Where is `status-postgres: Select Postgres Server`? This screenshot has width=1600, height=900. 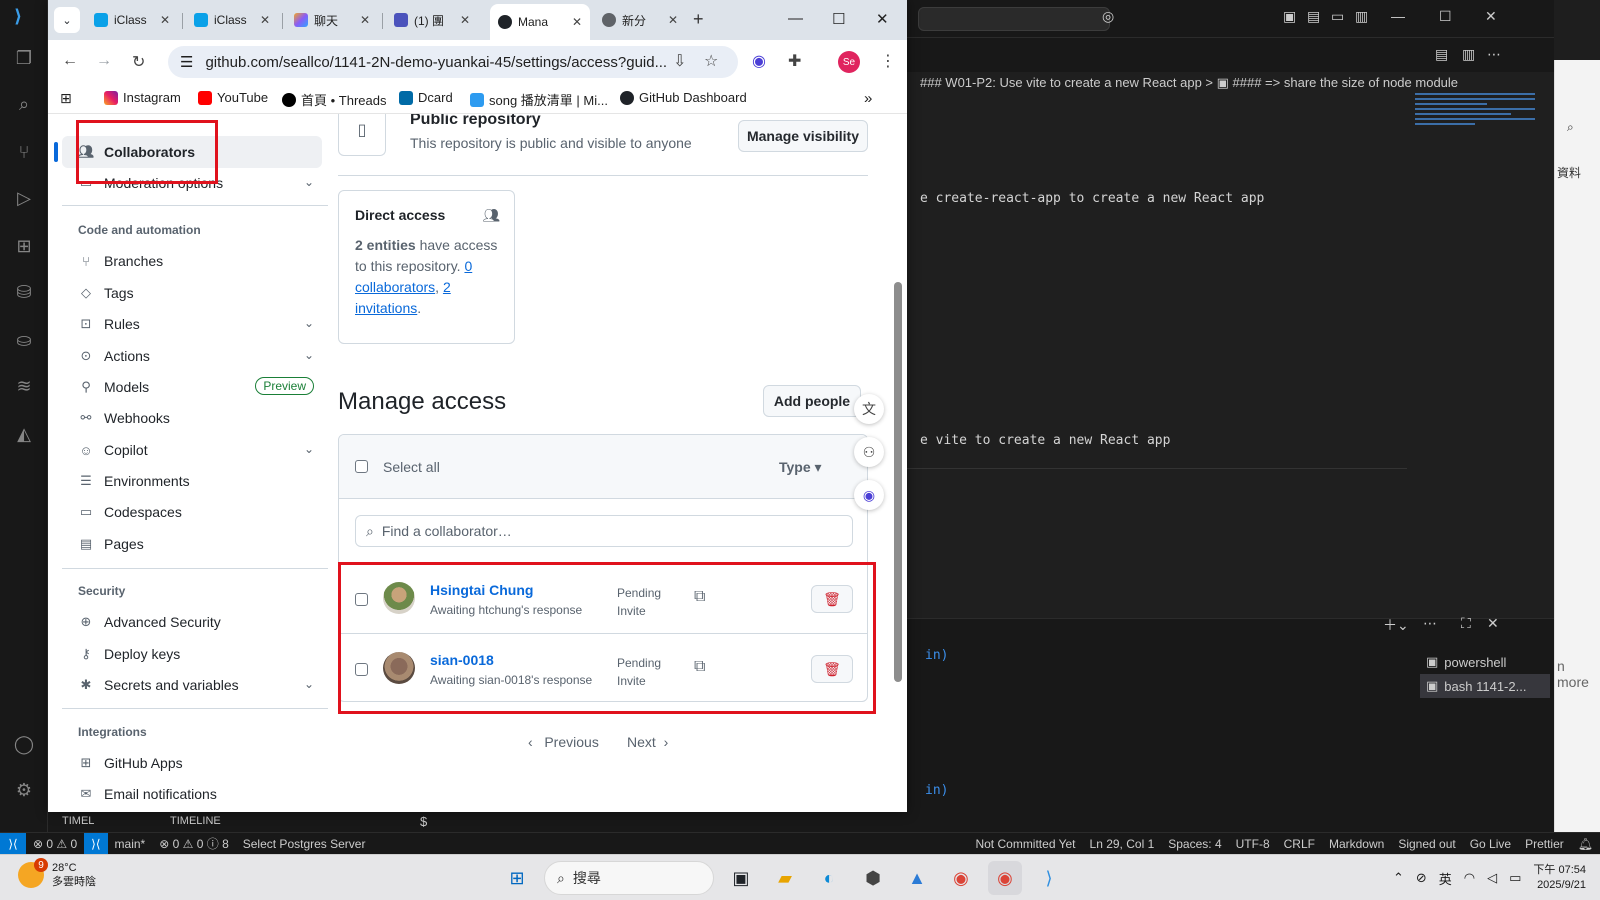
status-postgres: Select Postgres Server is located at coordinates (304, 844).